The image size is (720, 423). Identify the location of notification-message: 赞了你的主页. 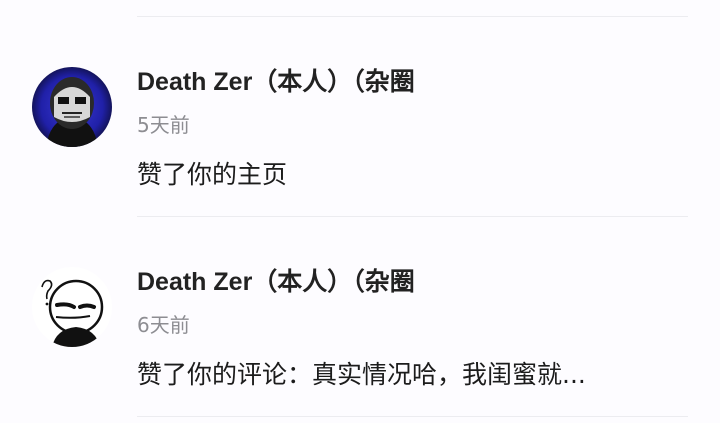
(212, 174).